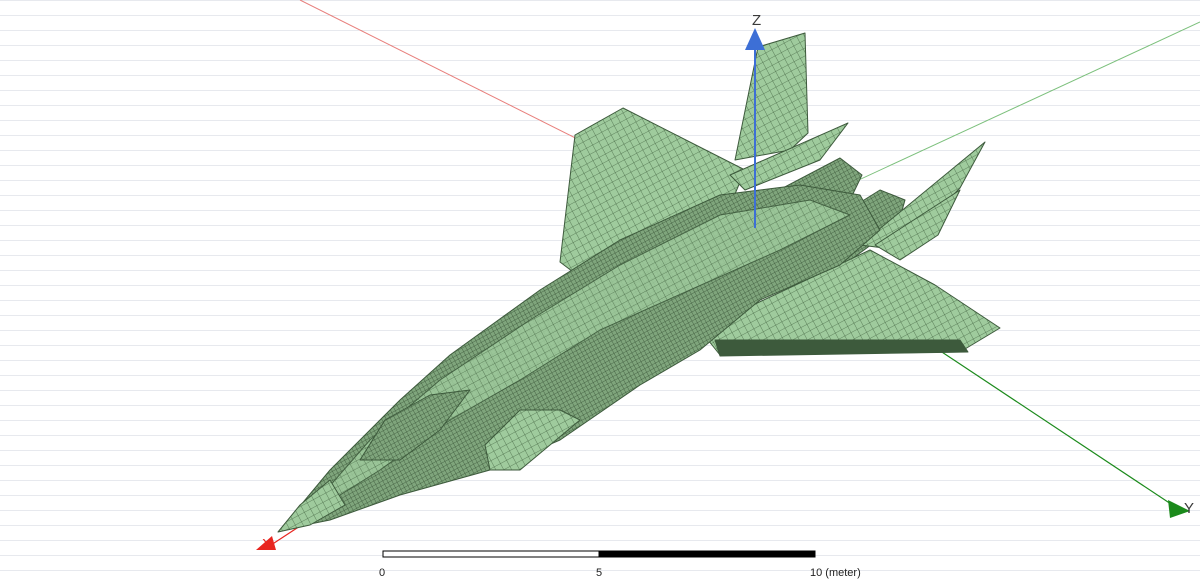  What do you see at coordinates (835, 573) in the screenshot?
I see `scale-tick-10: 10 (meter)` at bounding box center [835, 573].